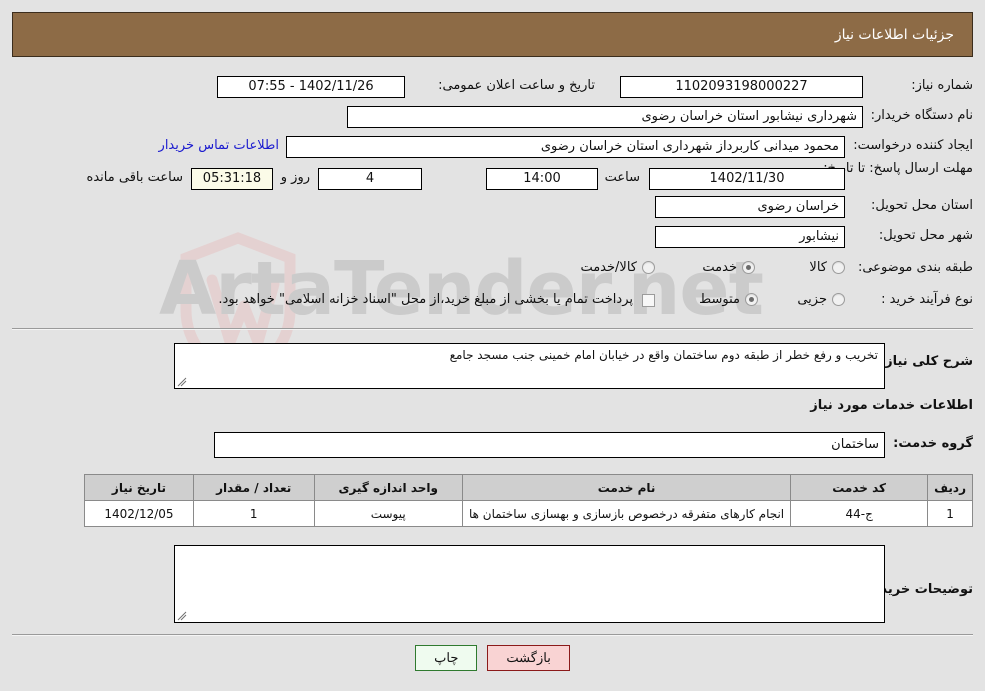 The width and height of the screenshot is (985, 691). What do you see at coordinates (838, 299) in the screenshot?
I see `radio-jozii-icon` at bounding box center [838, 299].